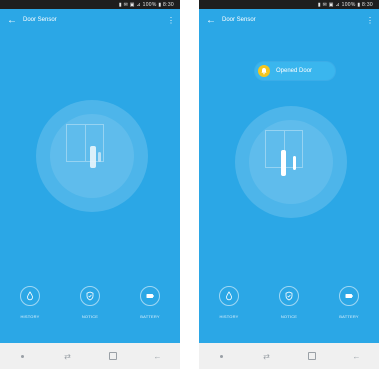 This screenshot has width=379, height=369. I want to click on notification-text: Opened Door, so click(294, 71).